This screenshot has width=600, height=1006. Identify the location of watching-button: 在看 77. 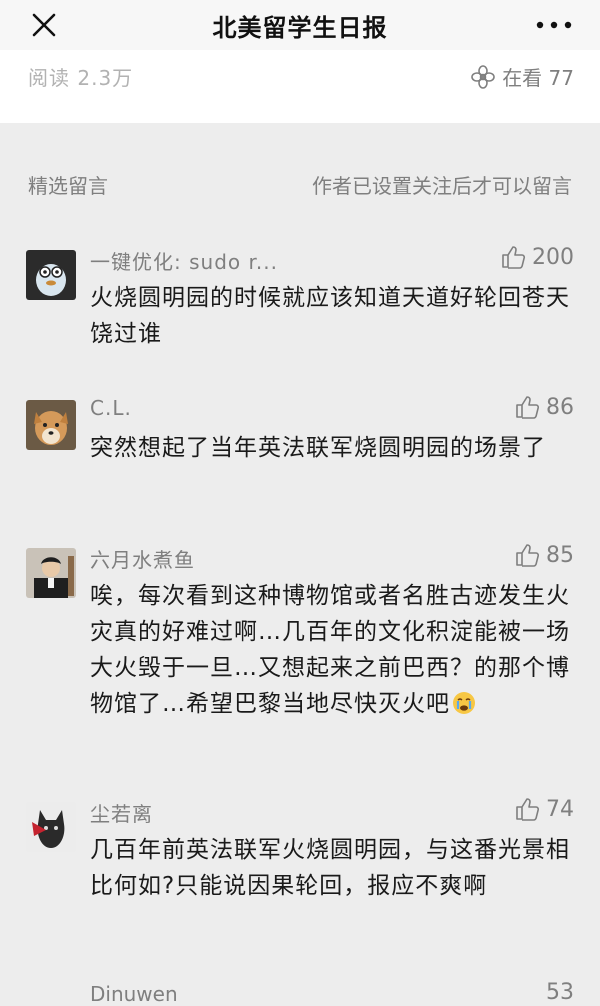
(522, 76).